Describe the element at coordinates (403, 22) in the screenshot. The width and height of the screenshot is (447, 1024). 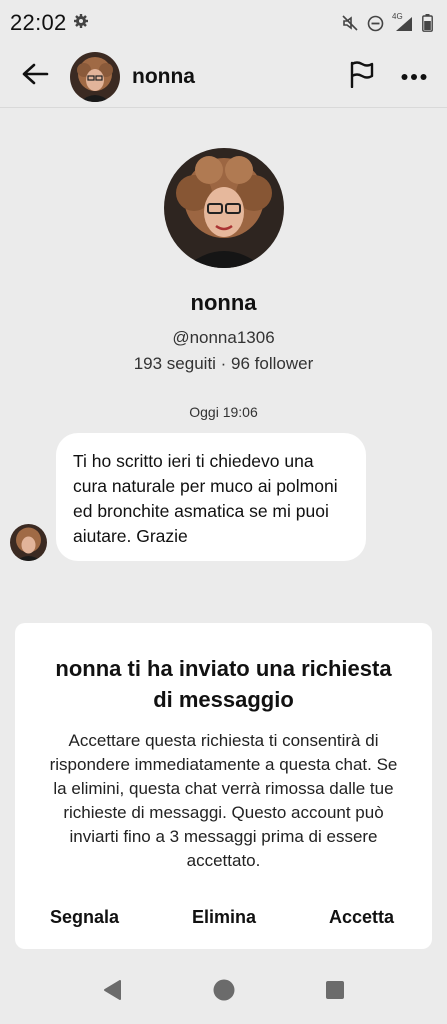
I see `signal-icon: 4G` at that location.